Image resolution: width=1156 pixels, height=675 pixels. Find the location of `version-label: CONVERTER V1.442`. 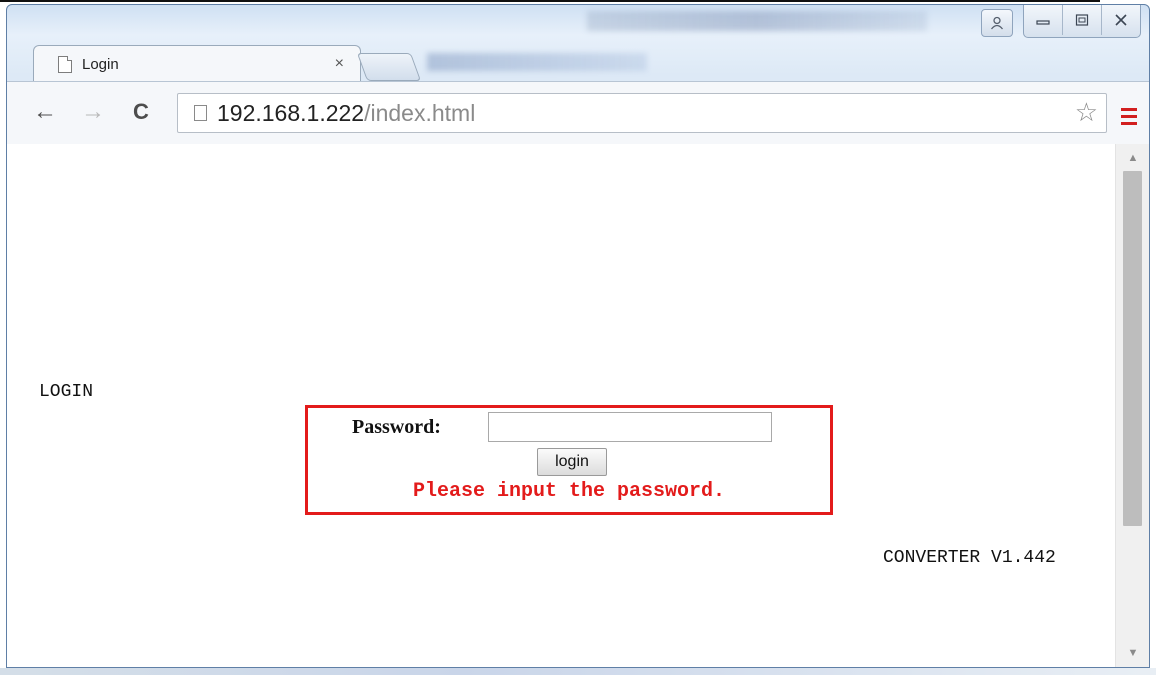

version-label: CONVERTER V1.442 is located at coordinates (969, 558).